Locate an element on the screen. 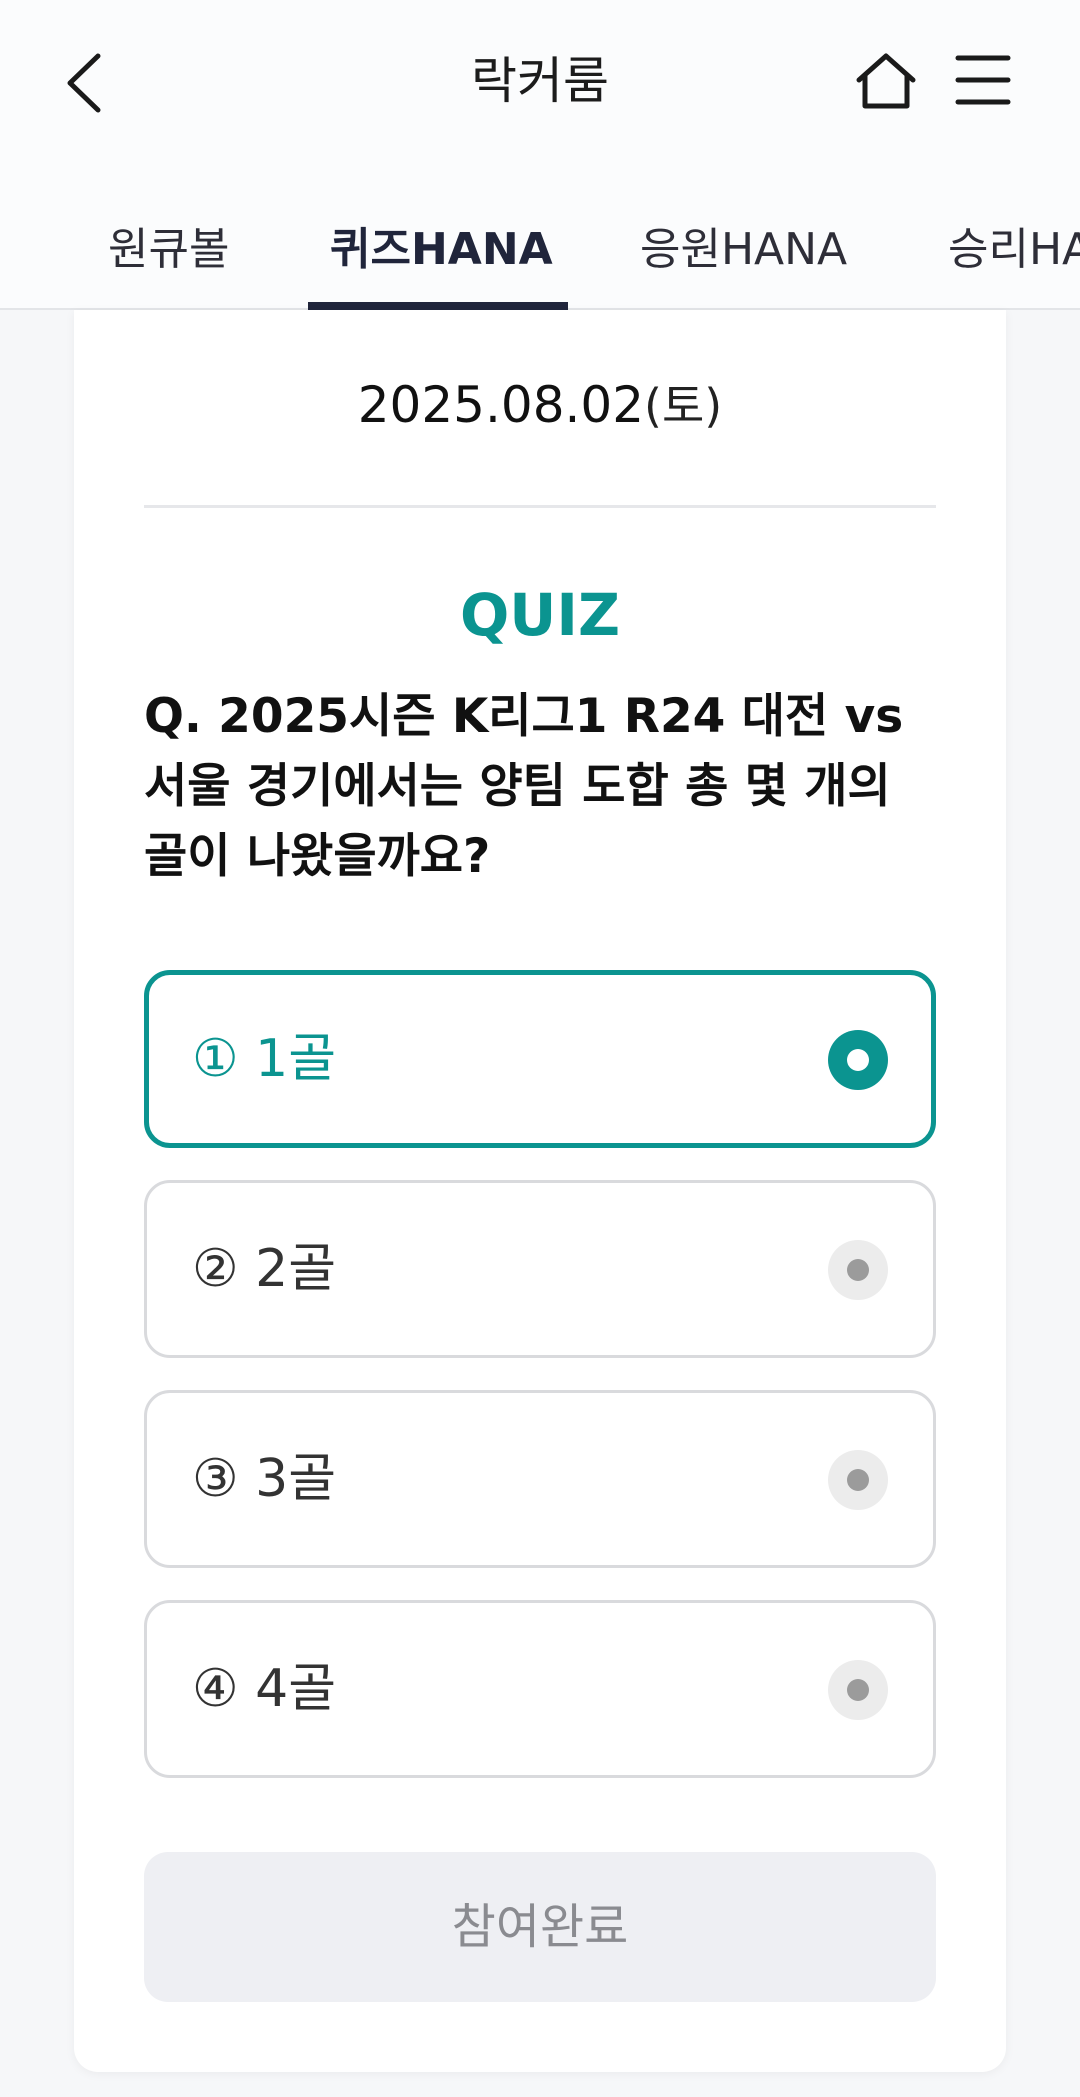 The width and height of the screenshot is (1080, 2097). home-button is located at coordinates (886, 81).